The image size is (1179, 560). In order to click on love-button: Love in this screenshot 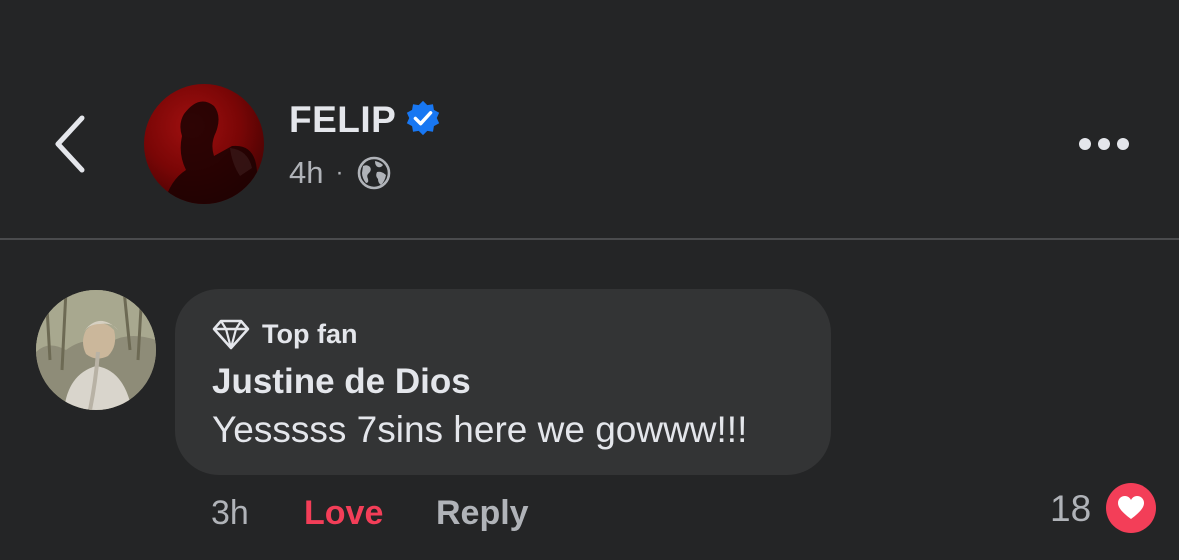, I will do `click(343, 513)`.